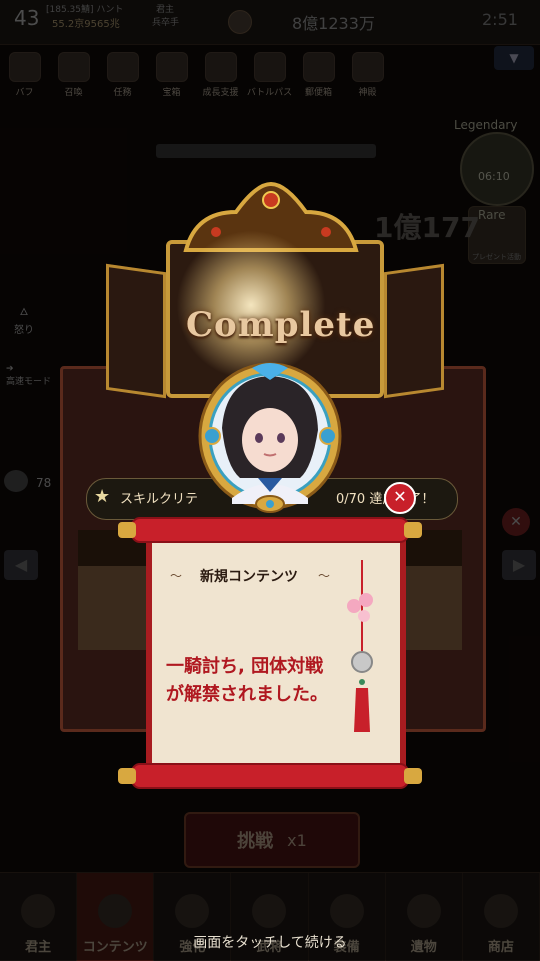  I want to click on title-ornament-left: 〜, so click(176, 576).